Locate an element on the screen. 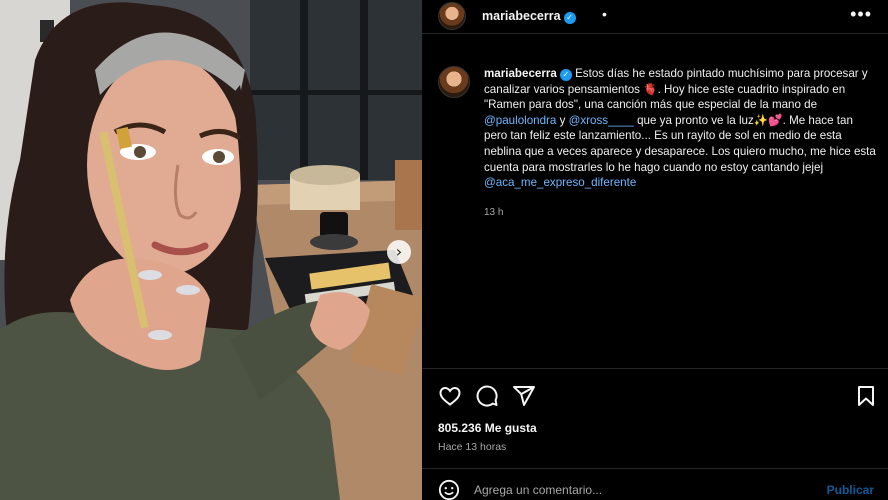  more-options-button: ••• is located at coordinates (861, 14).